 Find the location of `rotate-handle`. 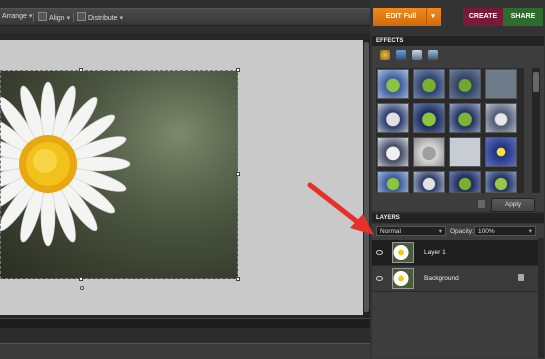

rotate-handle is located at coordinates (82, 288).